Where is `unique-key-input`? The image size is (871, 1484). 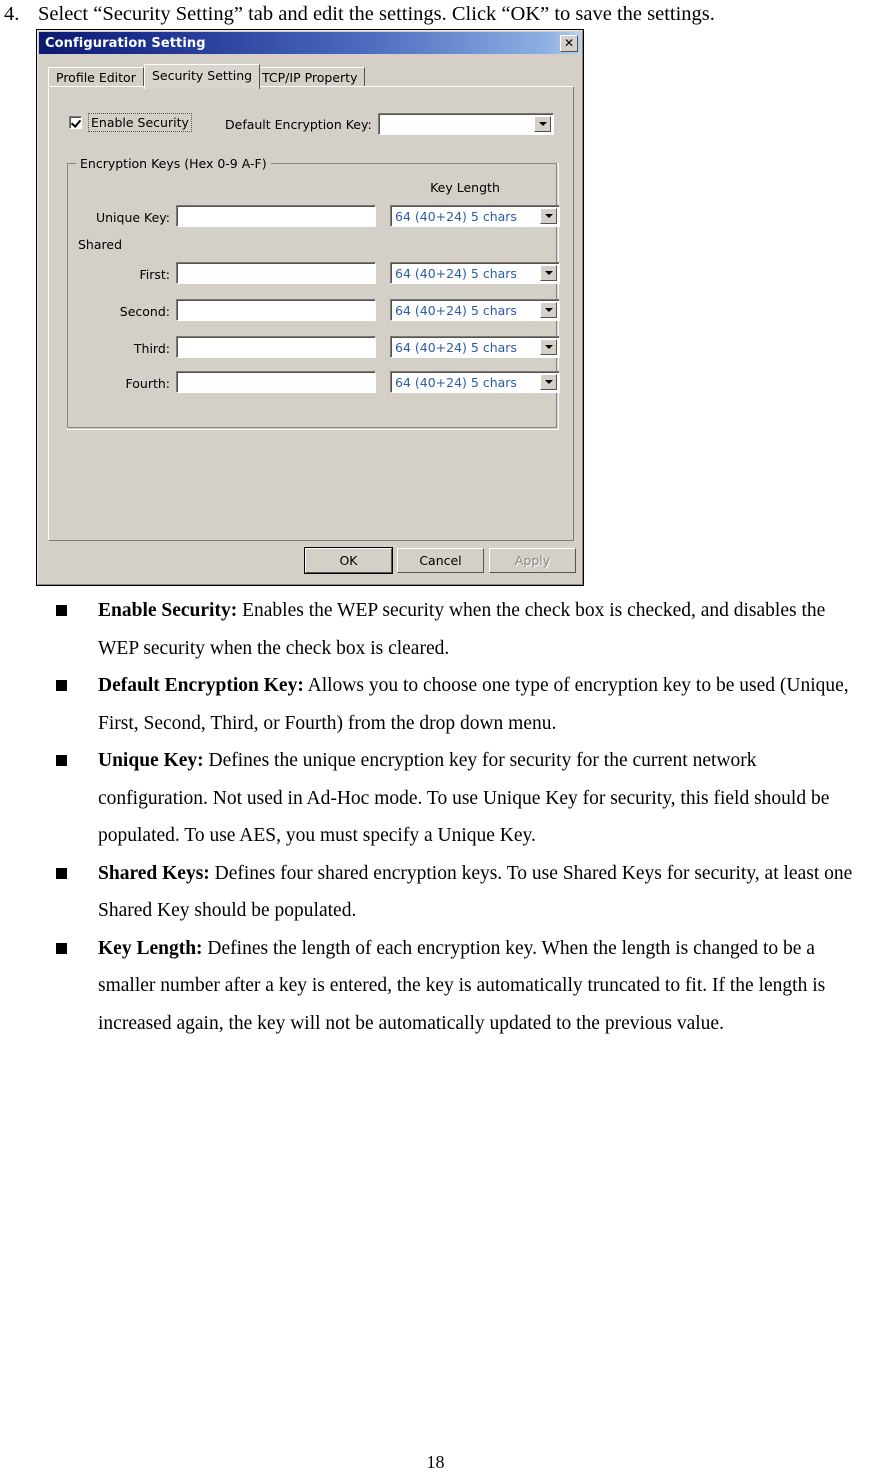 unique-key-input is located at coordinates (276, 216).